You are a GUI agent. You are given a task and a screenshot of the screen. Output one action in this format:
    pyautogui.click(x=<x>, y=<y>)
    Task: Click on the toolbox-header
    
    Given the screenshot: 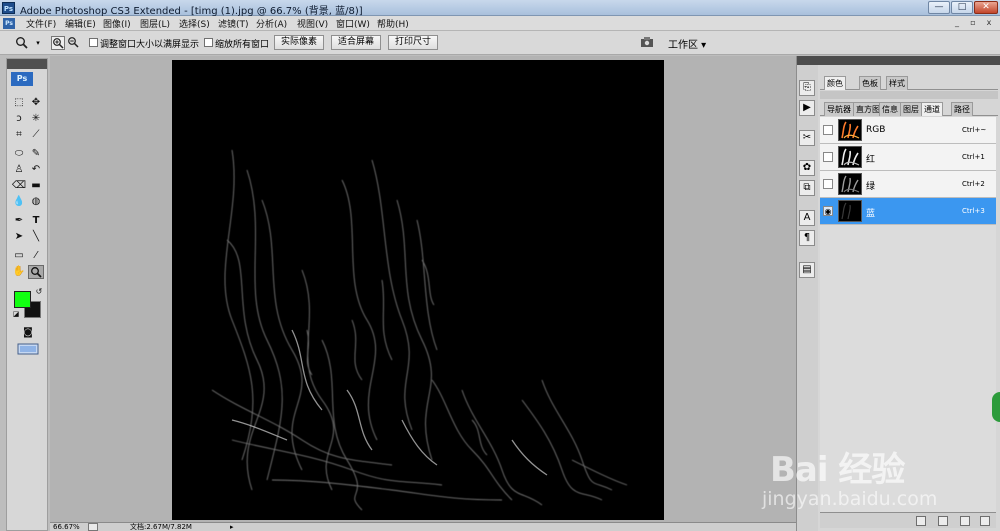 What is the action you would take?
    pyautogui.click(x=27, y=64)
    